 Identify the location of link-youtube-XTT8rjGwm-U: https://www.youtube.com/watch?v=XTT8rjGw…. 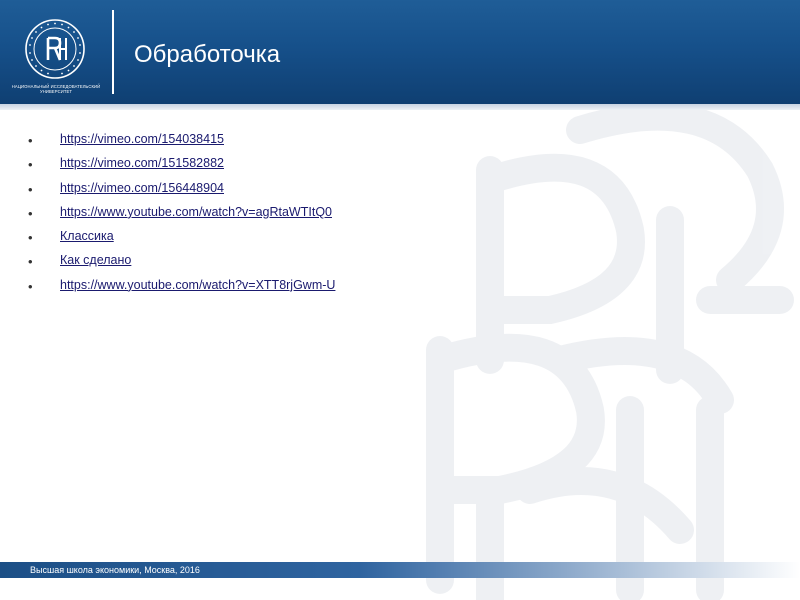
(197, 285).